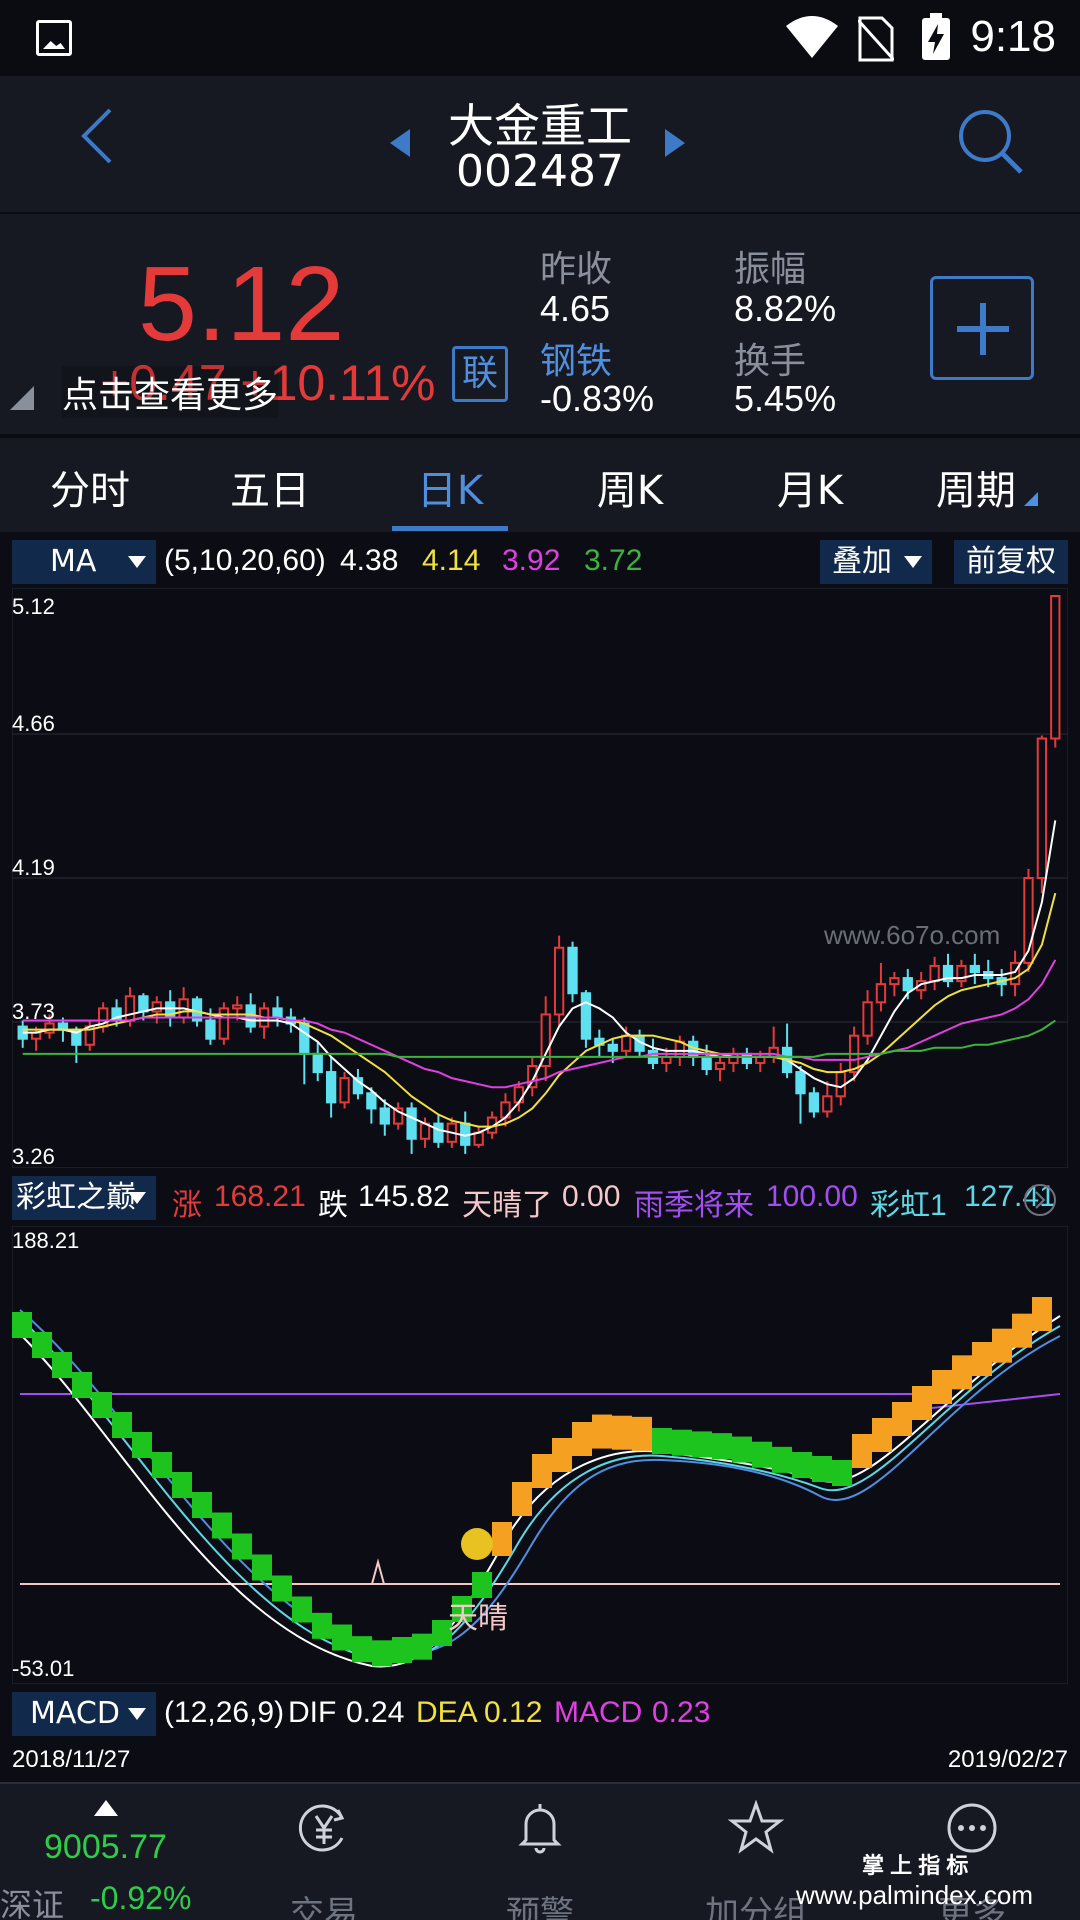 The image size is (1080, 1920). What do you see at coordinates (908, 1205) in the screenshot?
I see `caihong-label: 彩虹1` at bounding box center [908, 1205].